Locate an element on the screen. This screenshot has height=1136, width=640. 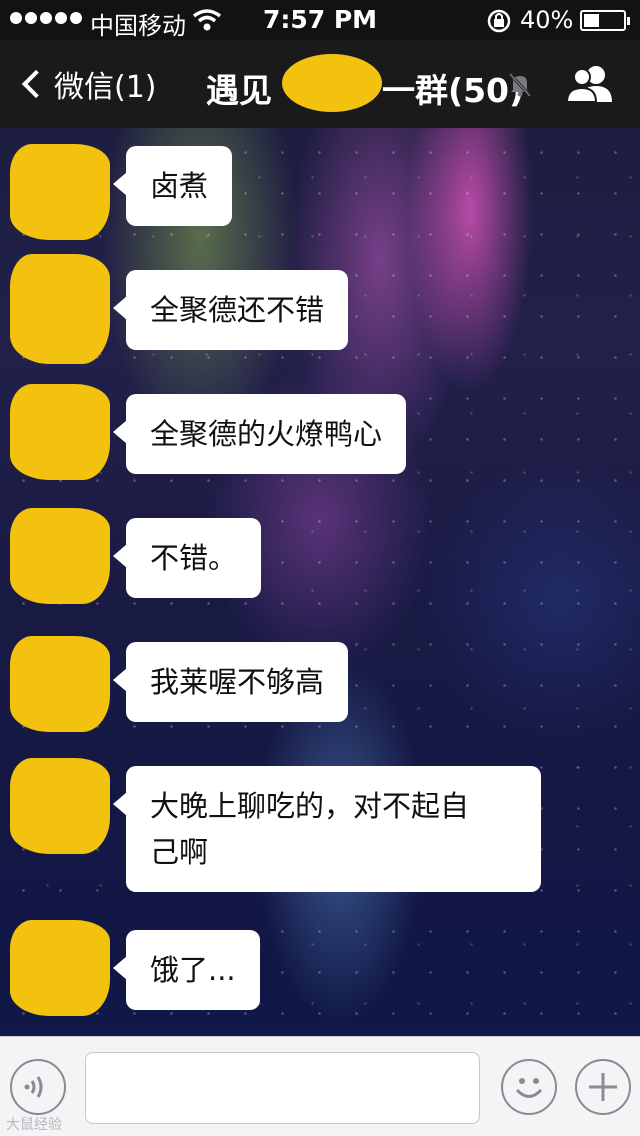
message-bubble: 我莱喔不够高 is located at coordinates (230, 682).